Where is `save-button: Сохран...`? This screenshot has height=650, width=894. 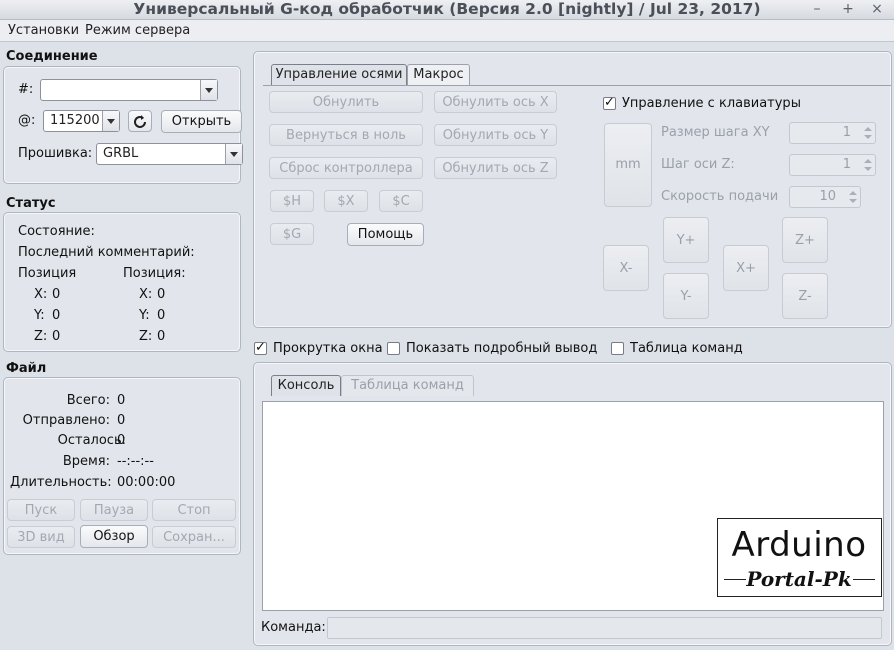 save-button: Сохран... is located at coordinates (194, 537).